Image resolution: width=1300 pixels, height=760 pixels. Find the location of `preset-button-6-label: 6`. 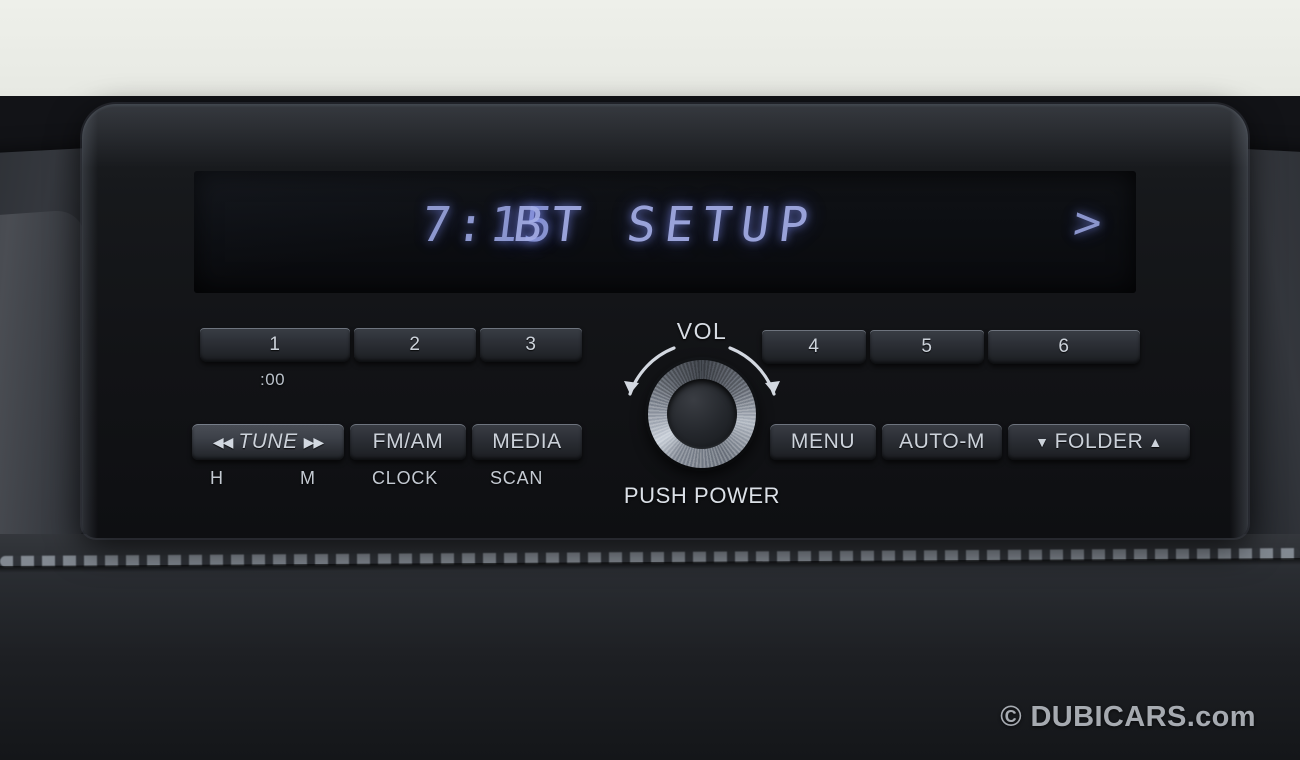

preset-button-6-label: 6 is located at coordinates (1064, 346).